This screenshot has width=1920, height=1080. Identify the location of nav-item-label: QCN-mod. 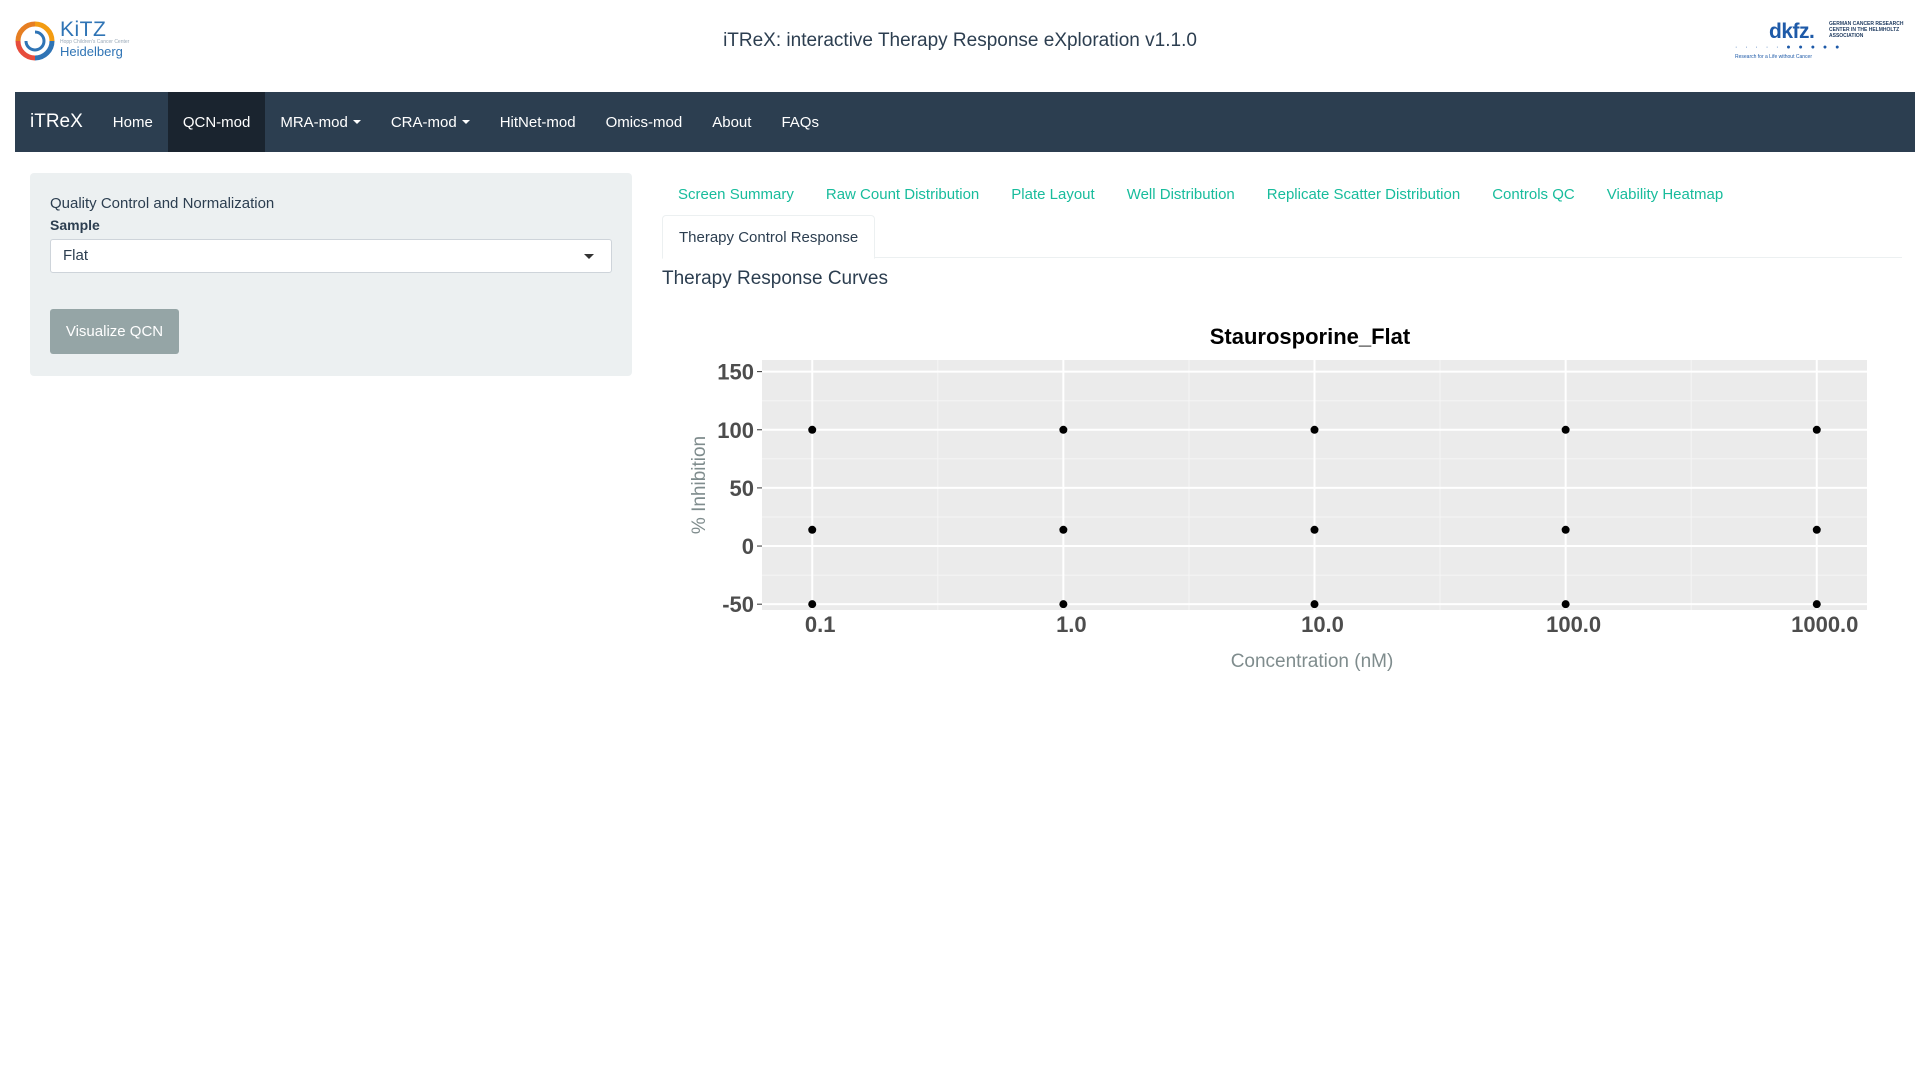
(216, 122).